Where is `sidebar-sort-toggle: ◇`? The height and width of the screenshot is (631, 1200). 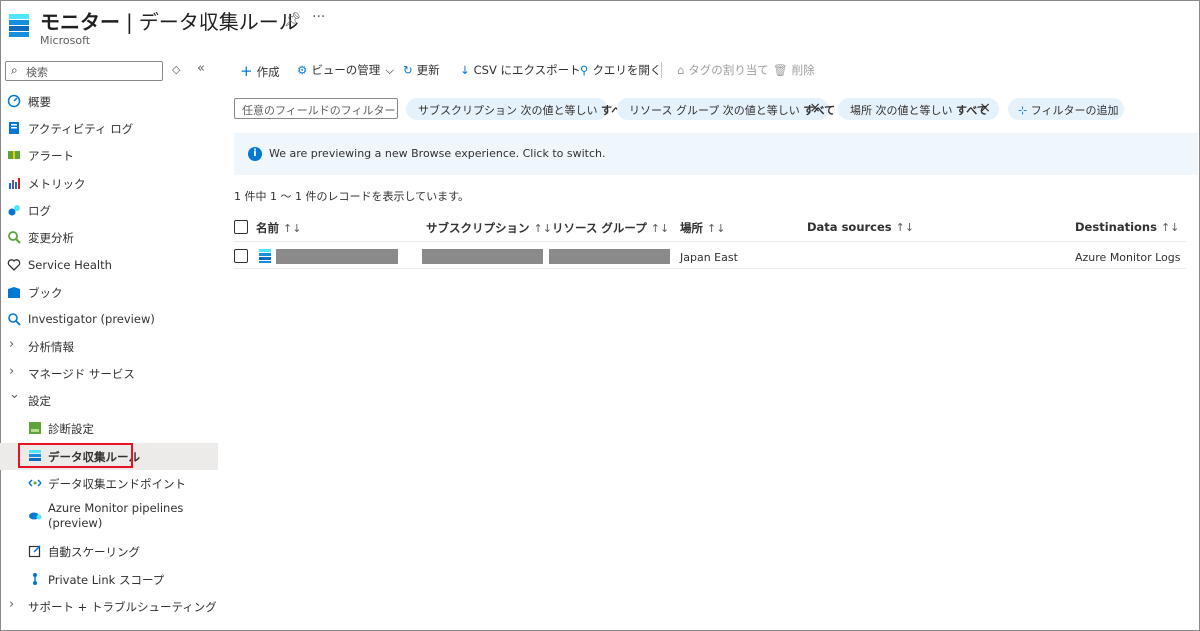 sidebar-sort-toggle: ◇ is located at coordinates (176, 69).